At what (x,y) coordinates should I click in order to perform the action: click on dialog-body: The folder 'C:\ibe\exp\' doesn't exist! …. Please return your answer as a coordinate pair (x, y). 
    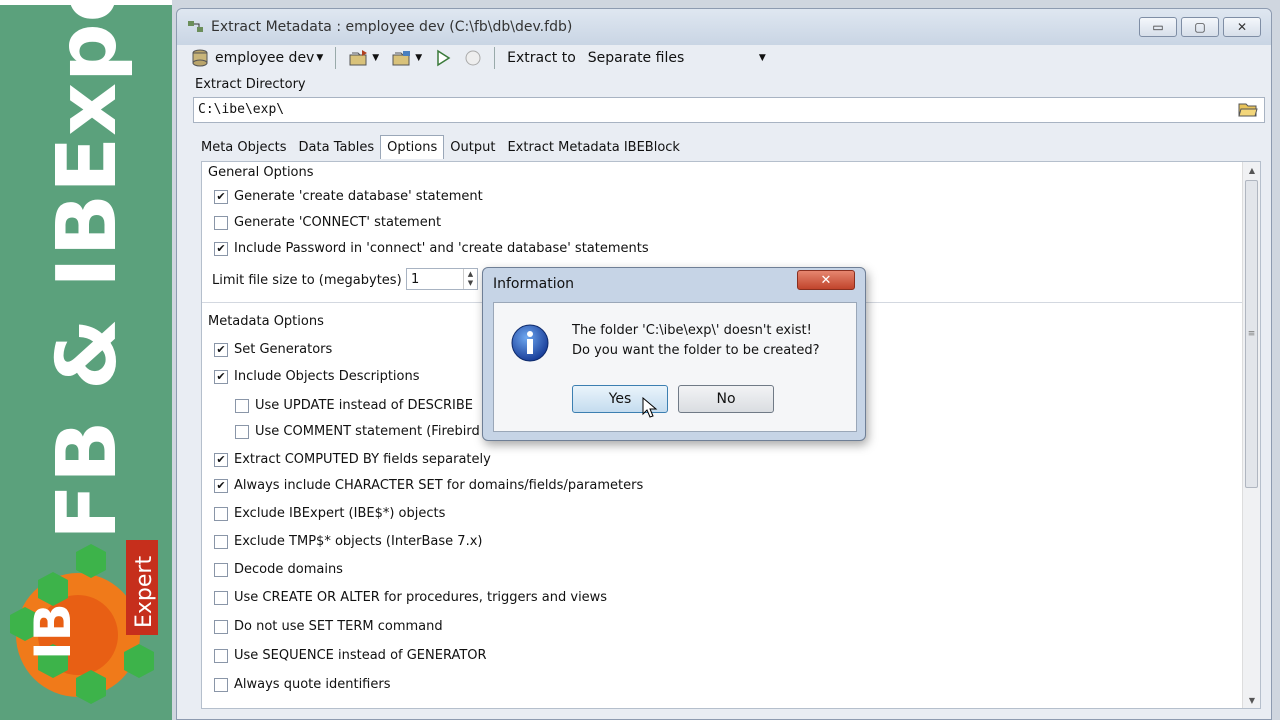
    Looking at the image, I should click on (675, 367).